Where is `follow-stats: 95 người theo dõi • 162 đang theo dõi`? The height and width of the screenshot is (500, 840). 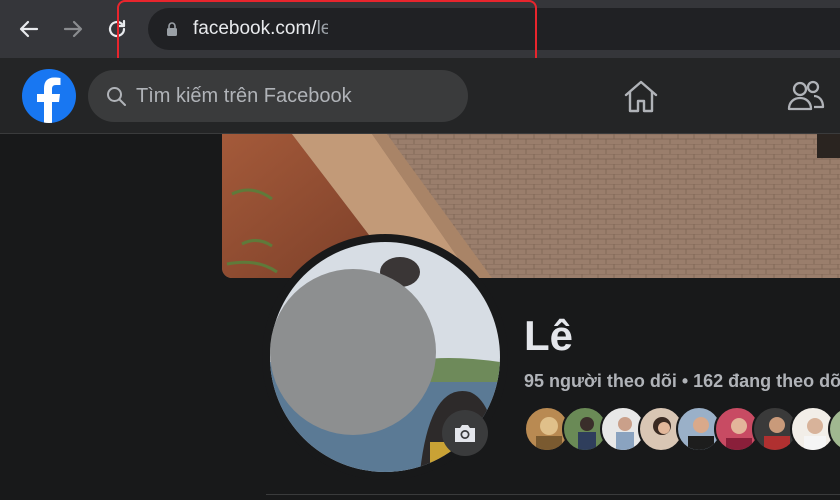
follow-stats: 95 người theo dõi • 162 đang theo dõi is located at coordinates (682, 381).